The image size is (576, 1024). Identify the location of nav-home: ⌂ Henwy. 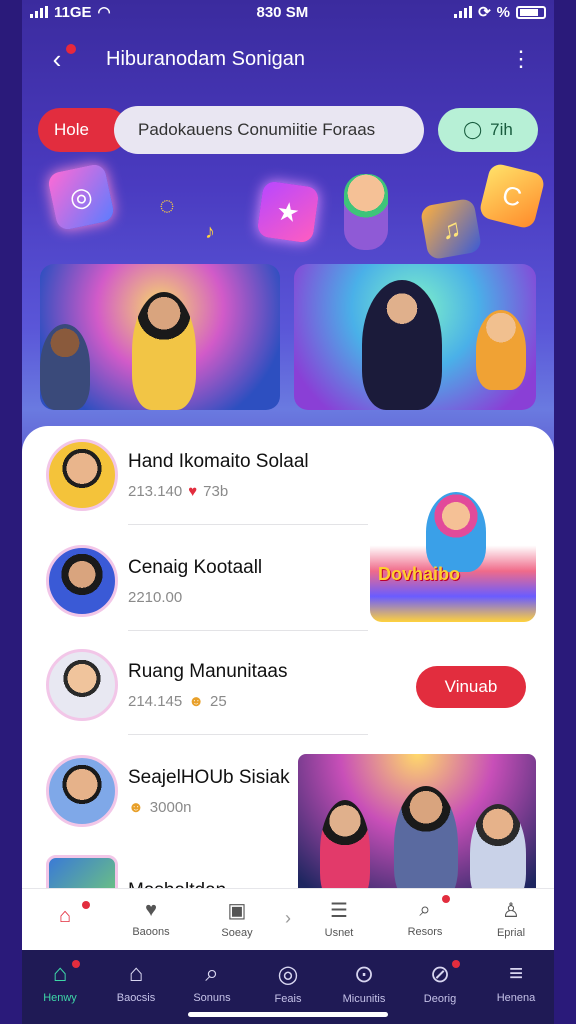
(60, 982).